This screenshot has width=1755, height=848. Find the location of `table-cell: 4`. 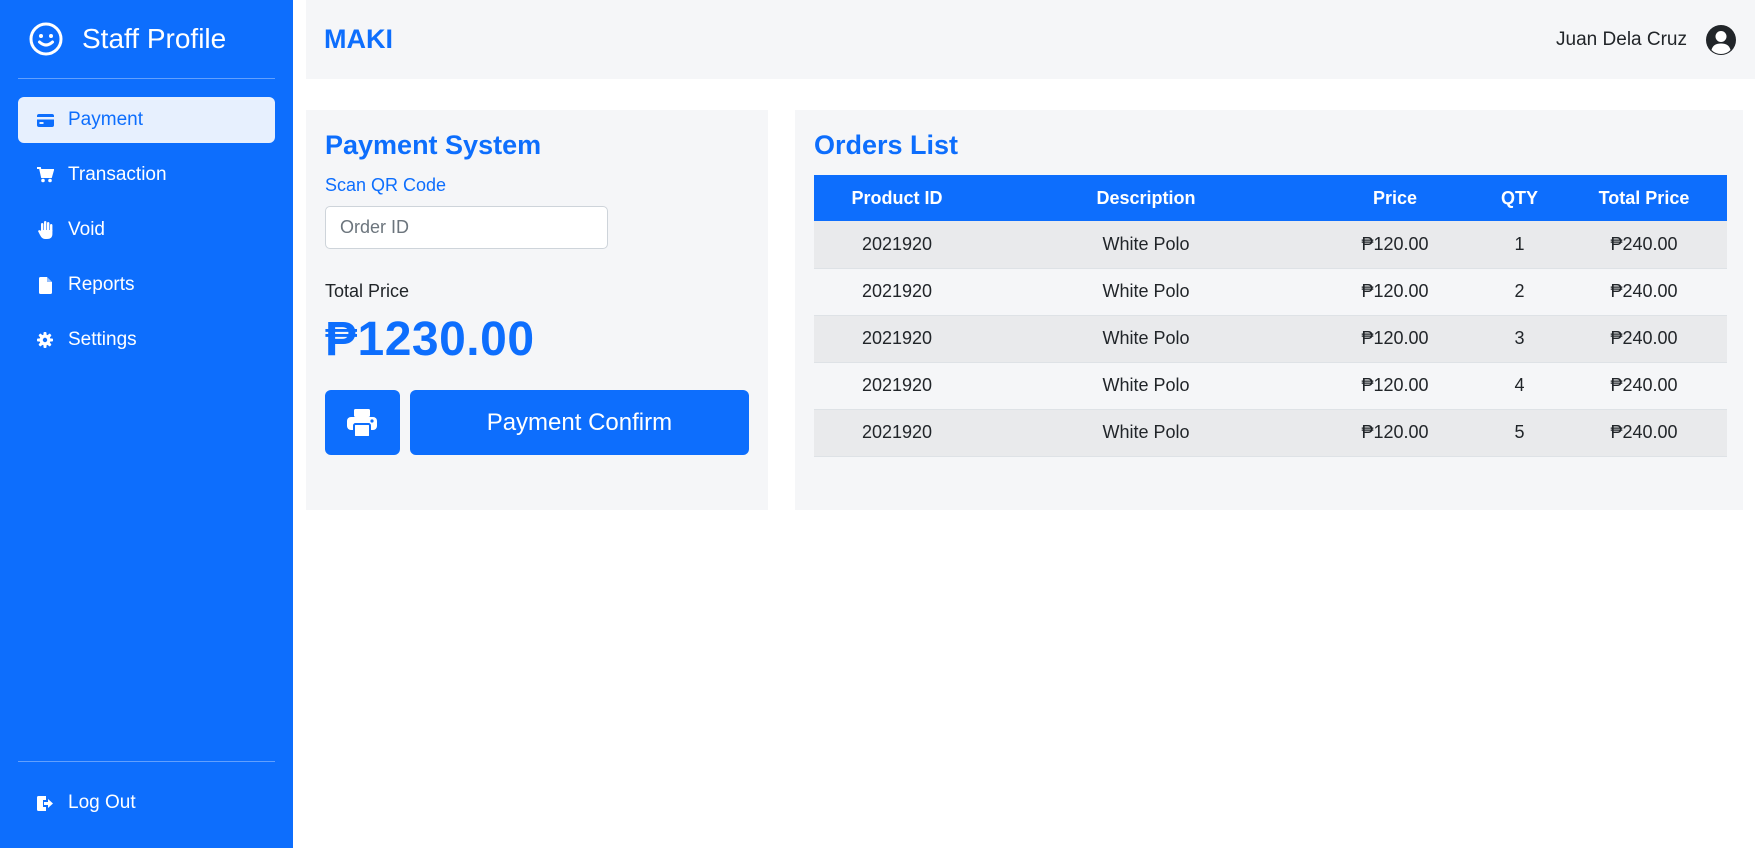

table-cell: 4 is located at coordinates (1519, 386).